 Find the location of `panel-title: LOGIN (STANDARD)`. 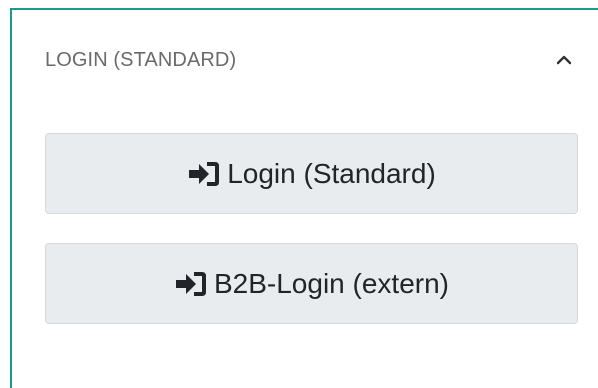

panel-title: LOGIN (STANDARD) is located at coordinates (141, 60).